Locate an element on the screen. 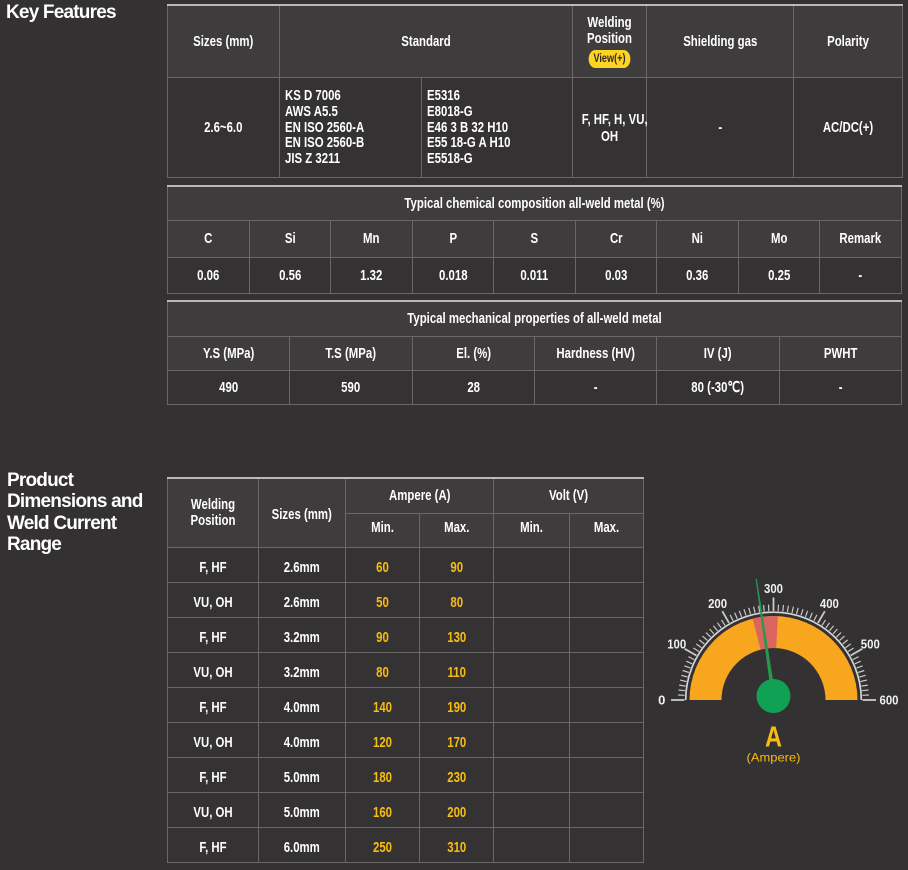 The height and width of the screenshot is (870, 908). svg-text: 0 is located at coordinates (661, 700).